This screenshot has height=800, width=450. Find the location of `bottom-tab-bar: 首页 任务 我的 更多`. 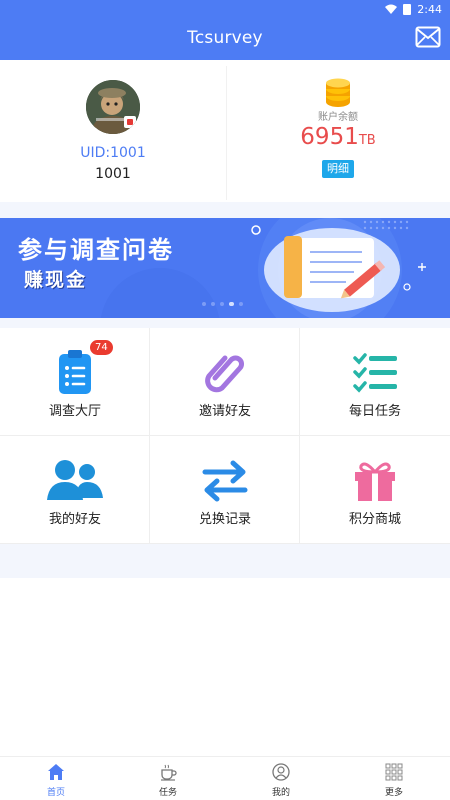

bottom-tab-bar: 首页 任务 我的 更多 is located at coordinates (225, 778).